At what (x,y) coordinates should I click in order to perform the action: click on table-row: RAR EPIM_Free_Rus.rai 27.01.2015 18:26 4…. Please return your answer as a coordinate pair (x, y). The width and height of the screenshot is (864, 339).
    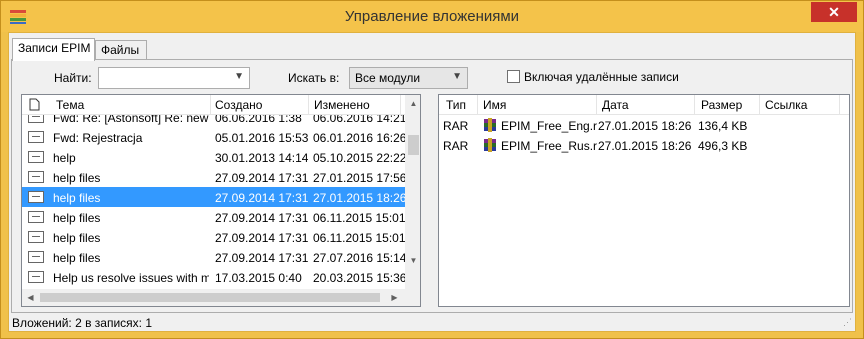
    Looking at the image, I should click on (644, 145).